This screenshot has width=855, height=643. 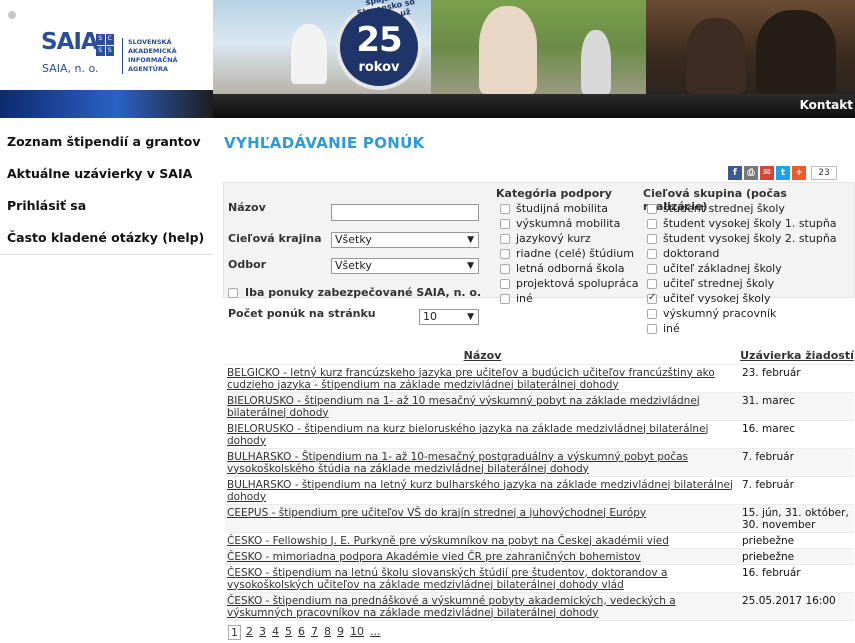 I want to click on print-icon: ⎙, so click(x=751, y=173).